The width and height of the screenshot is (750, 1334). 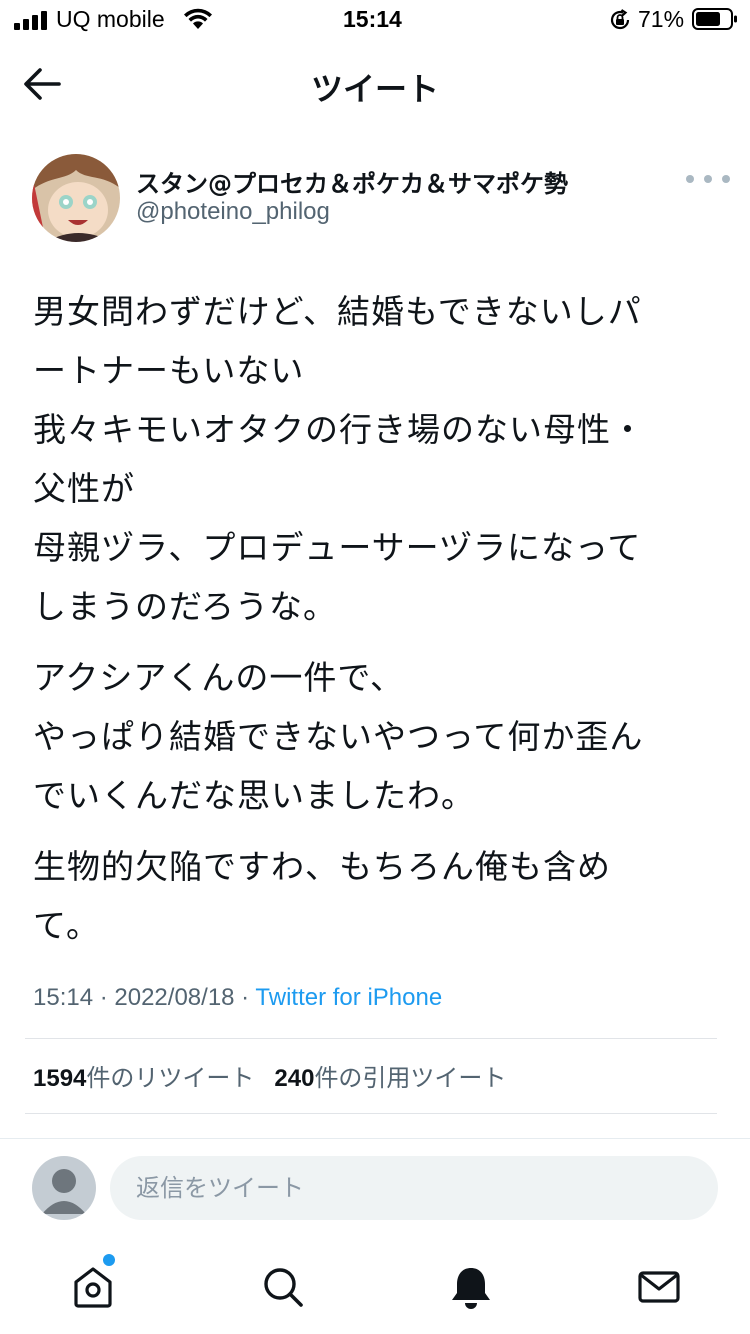 I want to click on tweet-line: でいくんだな思いましたわ。, so click(x=254, y=795).